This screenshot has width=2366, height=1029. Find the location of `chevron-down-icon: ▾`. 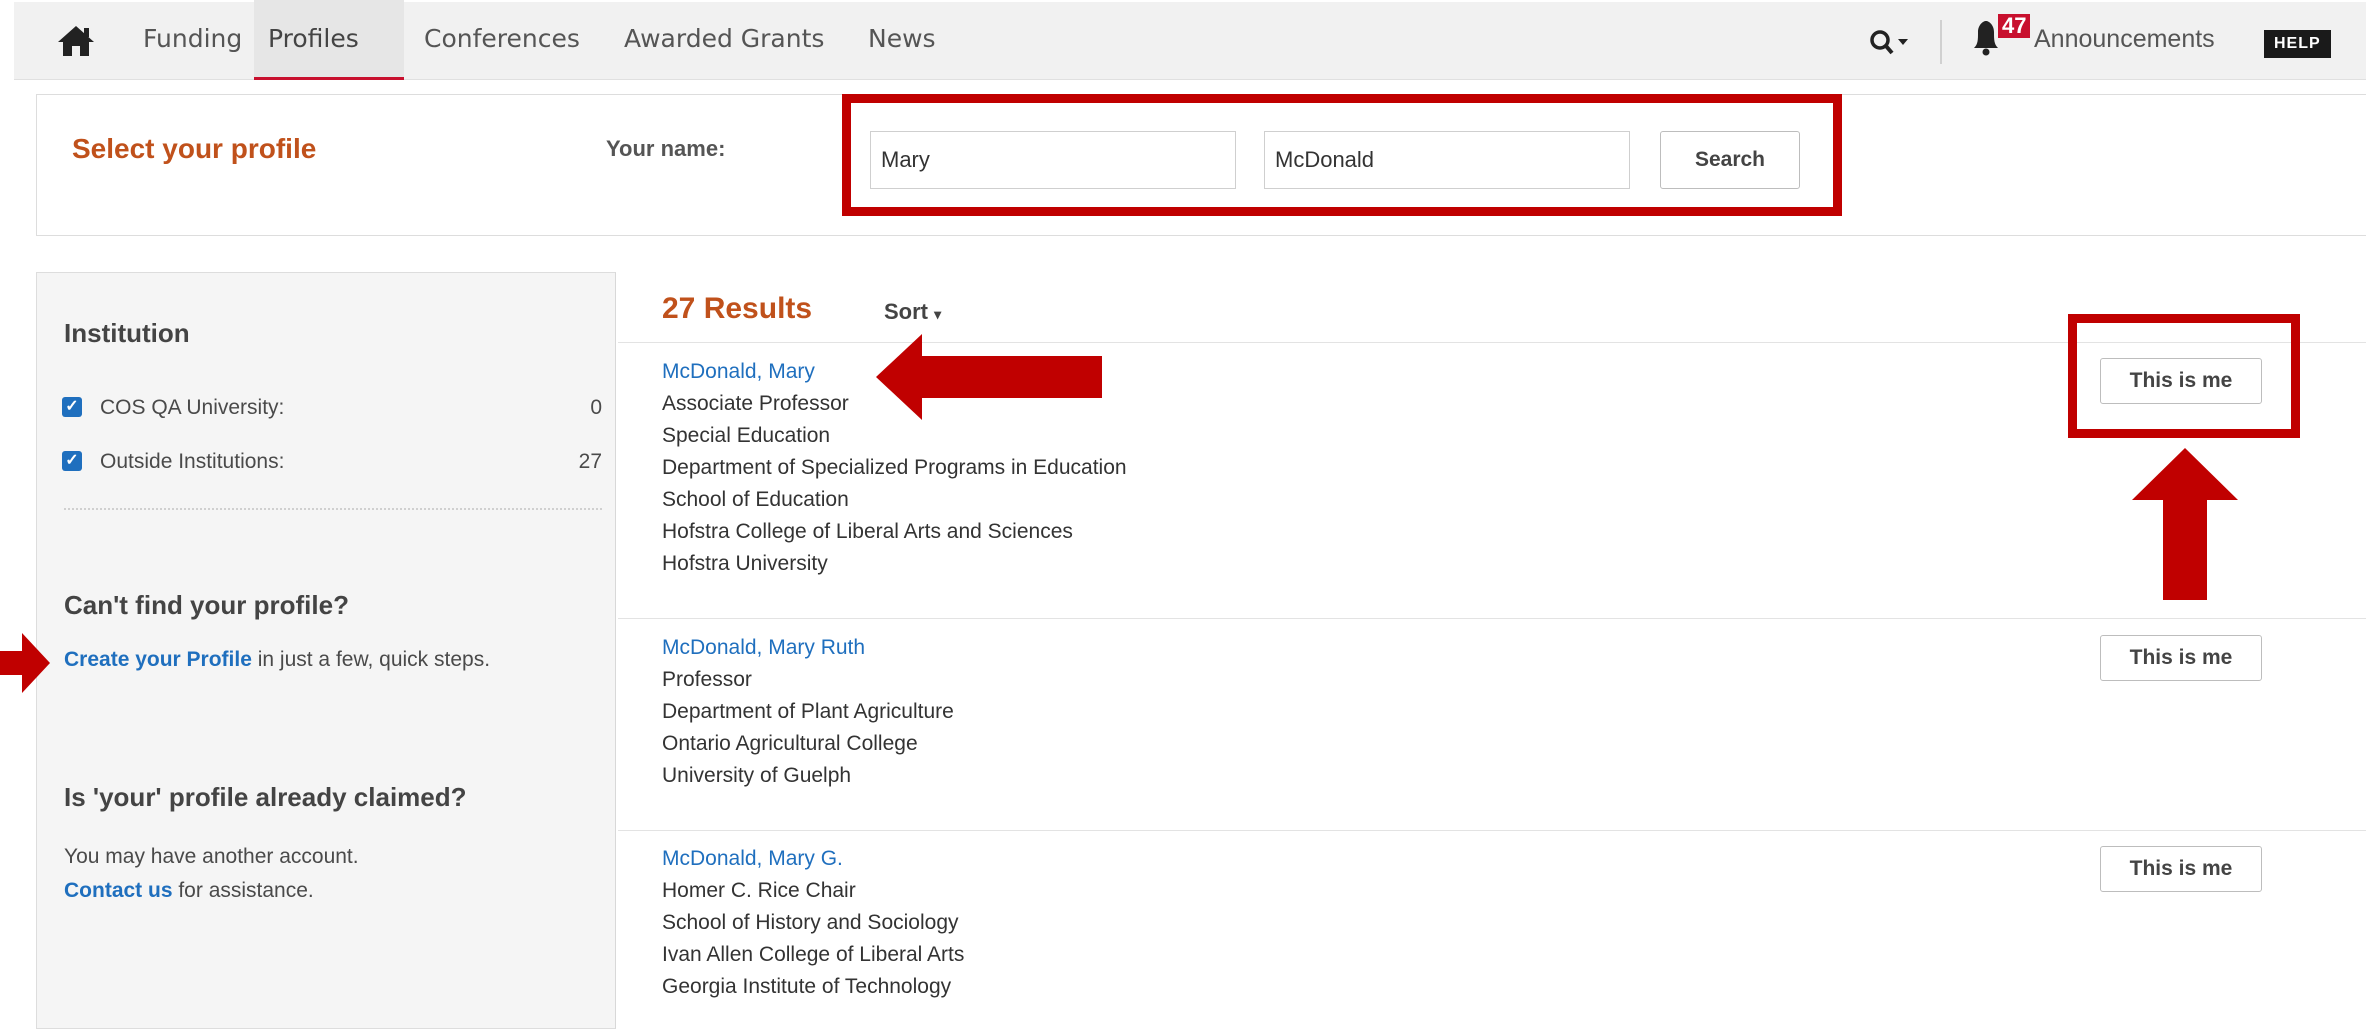

chevron-down-icon: ▾ is located at coordinates (938, 314).